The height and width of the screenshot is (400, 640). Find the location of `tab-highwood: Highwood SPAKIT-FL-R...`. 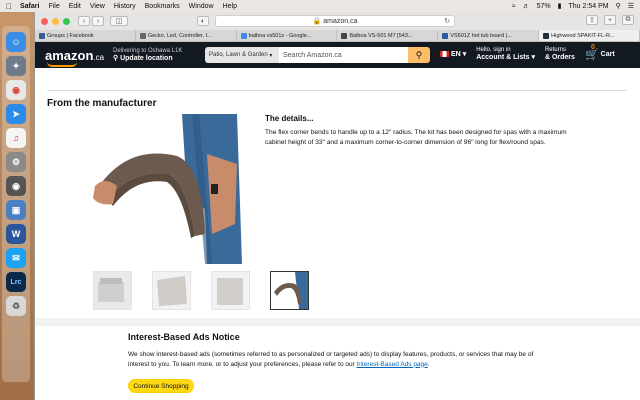

tab-highwood: Highwood SPAKIT-FL-R... is located at coordinates (589, 35).